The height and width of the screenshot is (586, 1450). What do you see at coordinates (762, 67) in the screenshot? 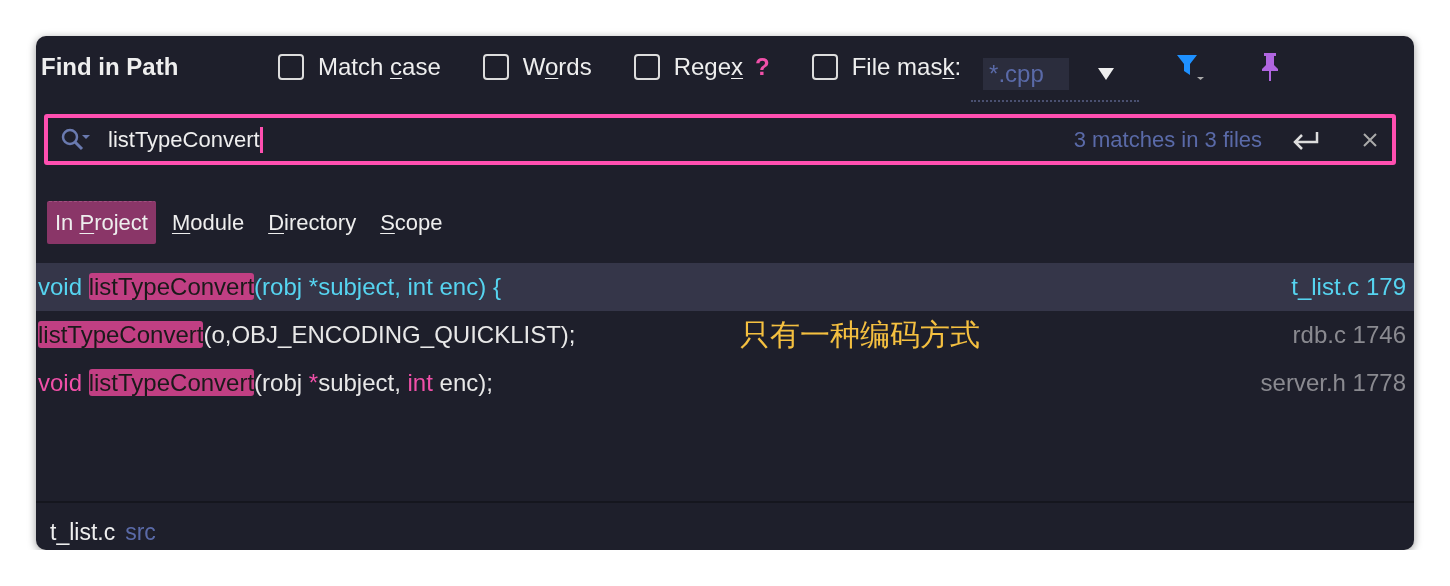
I see `help-link: ?` at bounding box center [762, 67].